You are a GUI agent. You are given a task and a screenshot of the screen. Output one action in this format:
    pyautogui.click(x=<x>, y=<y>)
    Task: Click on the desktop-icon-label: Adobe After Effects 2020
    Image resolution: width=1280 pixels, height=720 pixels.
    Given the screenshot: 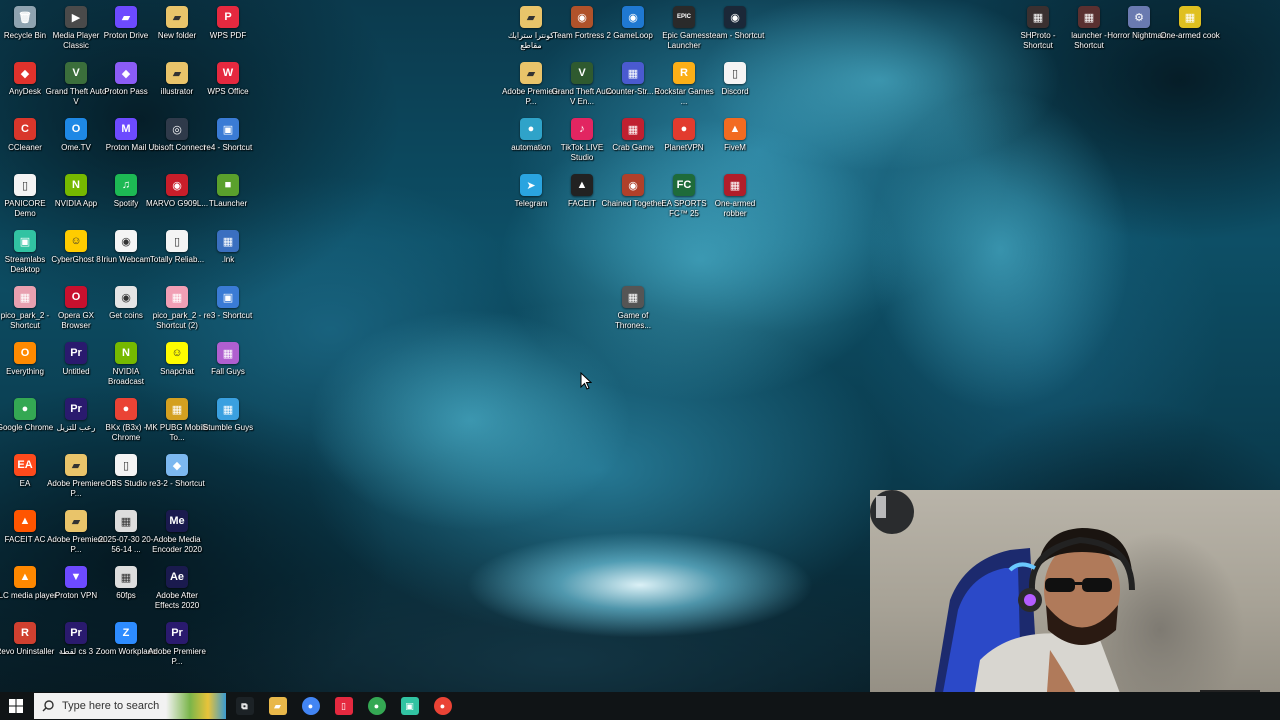 What is the action you would take?
    pyautogui.click(x=177, y=600)
    